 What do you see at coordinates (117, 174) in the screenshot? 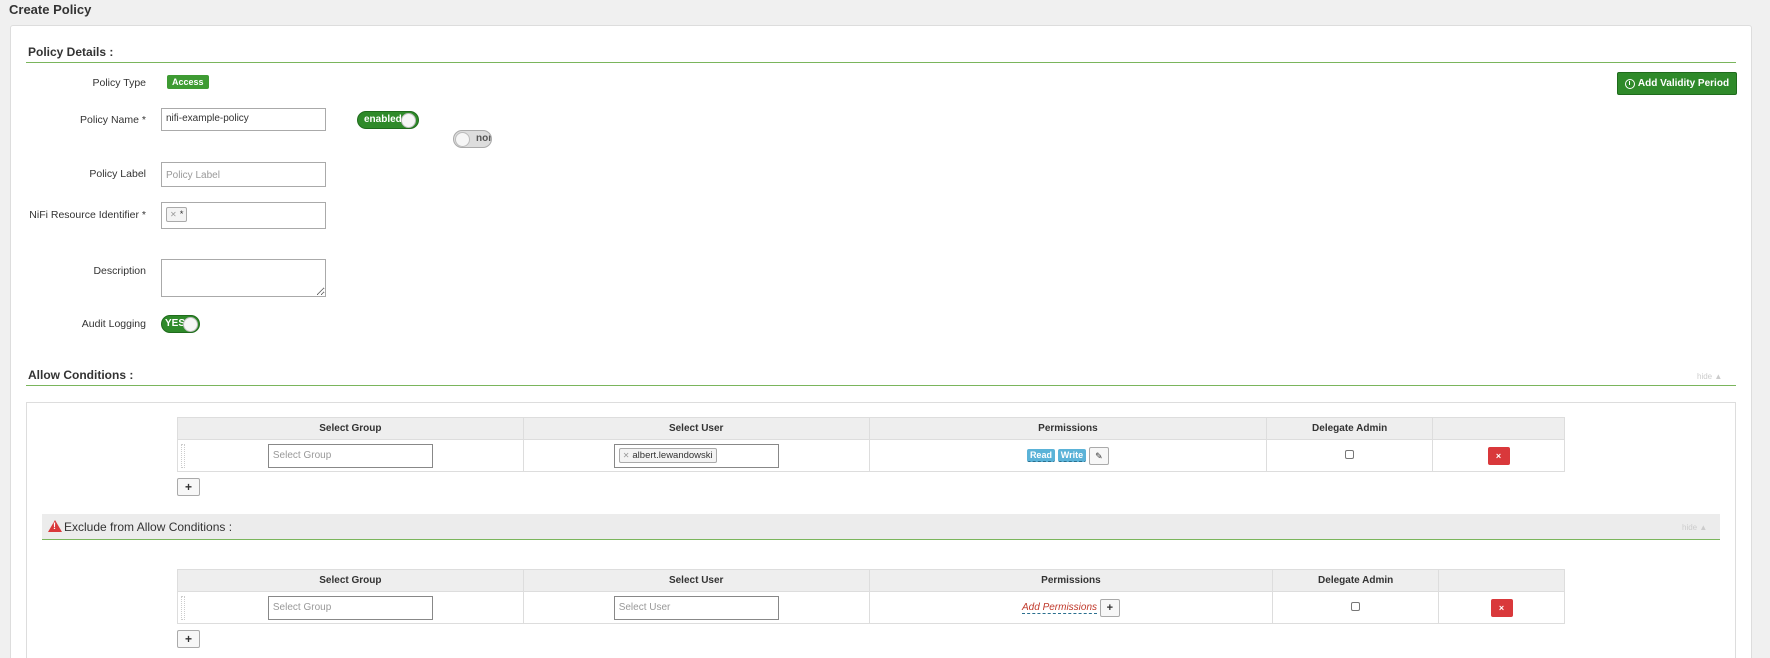
I see `policy-label-label: Policy Label` at bounding box center [117, 174].